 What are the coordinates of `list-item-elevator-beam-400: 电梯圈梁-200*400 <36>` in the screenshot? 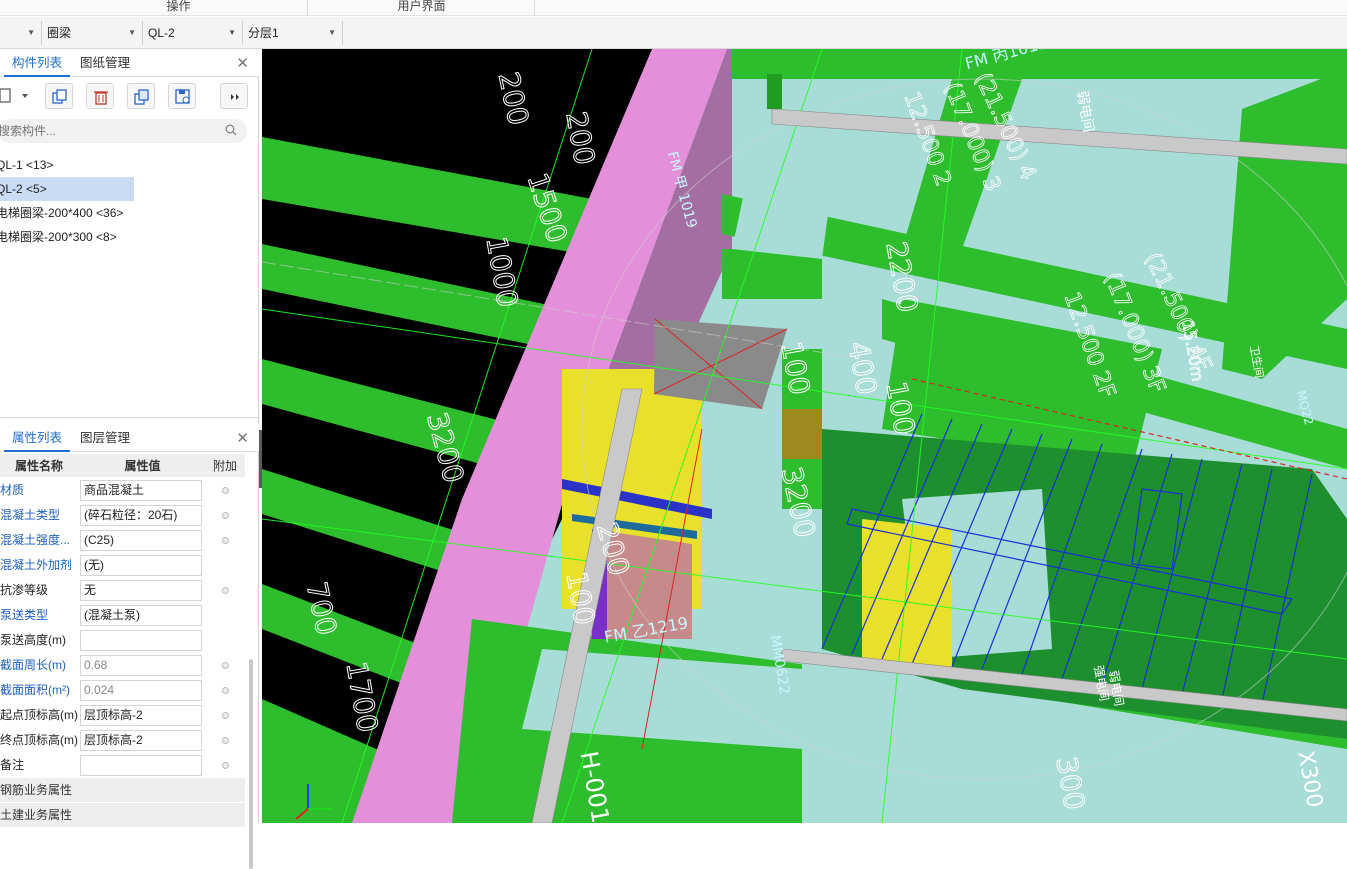 It's located at (67, 213).